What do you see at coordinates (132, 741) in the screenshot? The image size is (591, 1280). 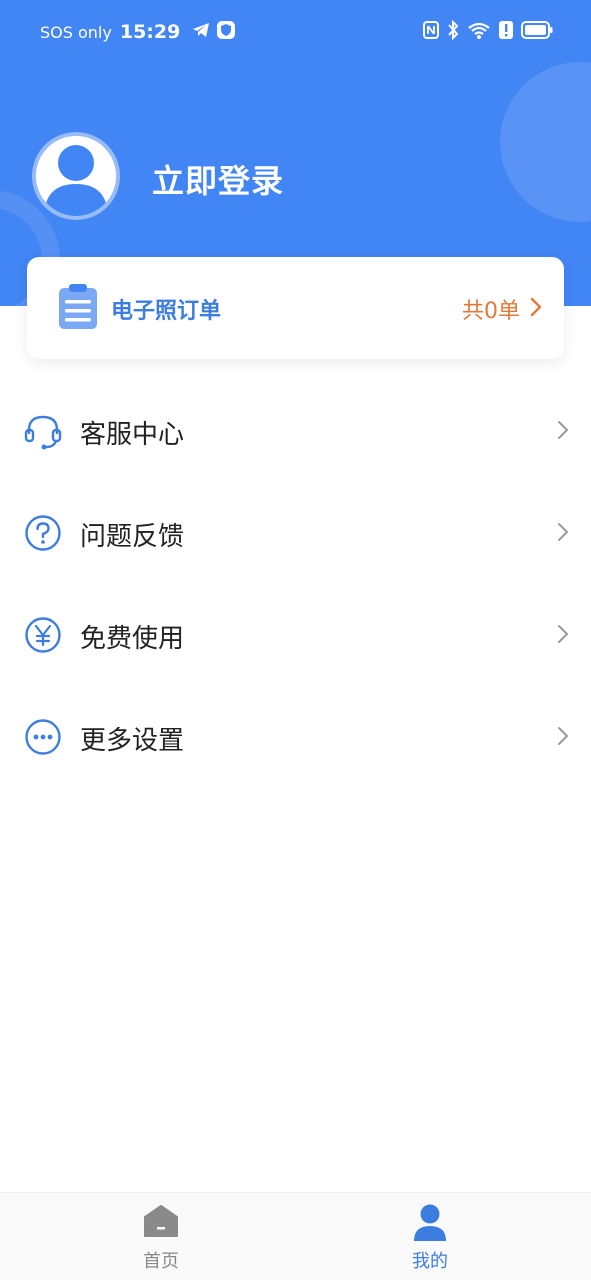 I see `menu-item-label: 更多设置` at bounding box center [132, 741].